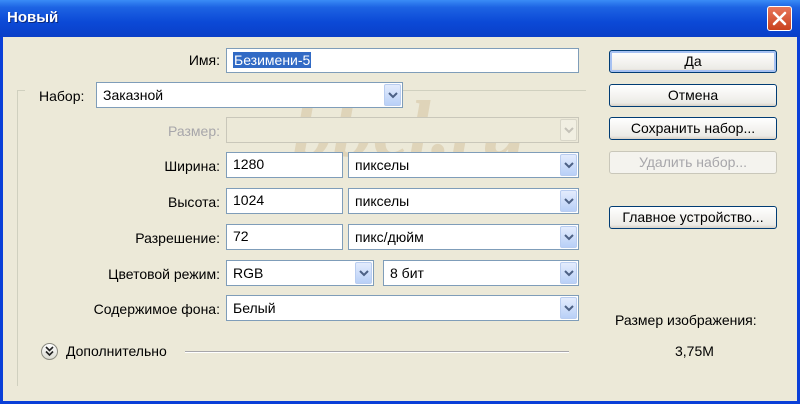  I want to click on width-input: 1280, so click(284, 165).